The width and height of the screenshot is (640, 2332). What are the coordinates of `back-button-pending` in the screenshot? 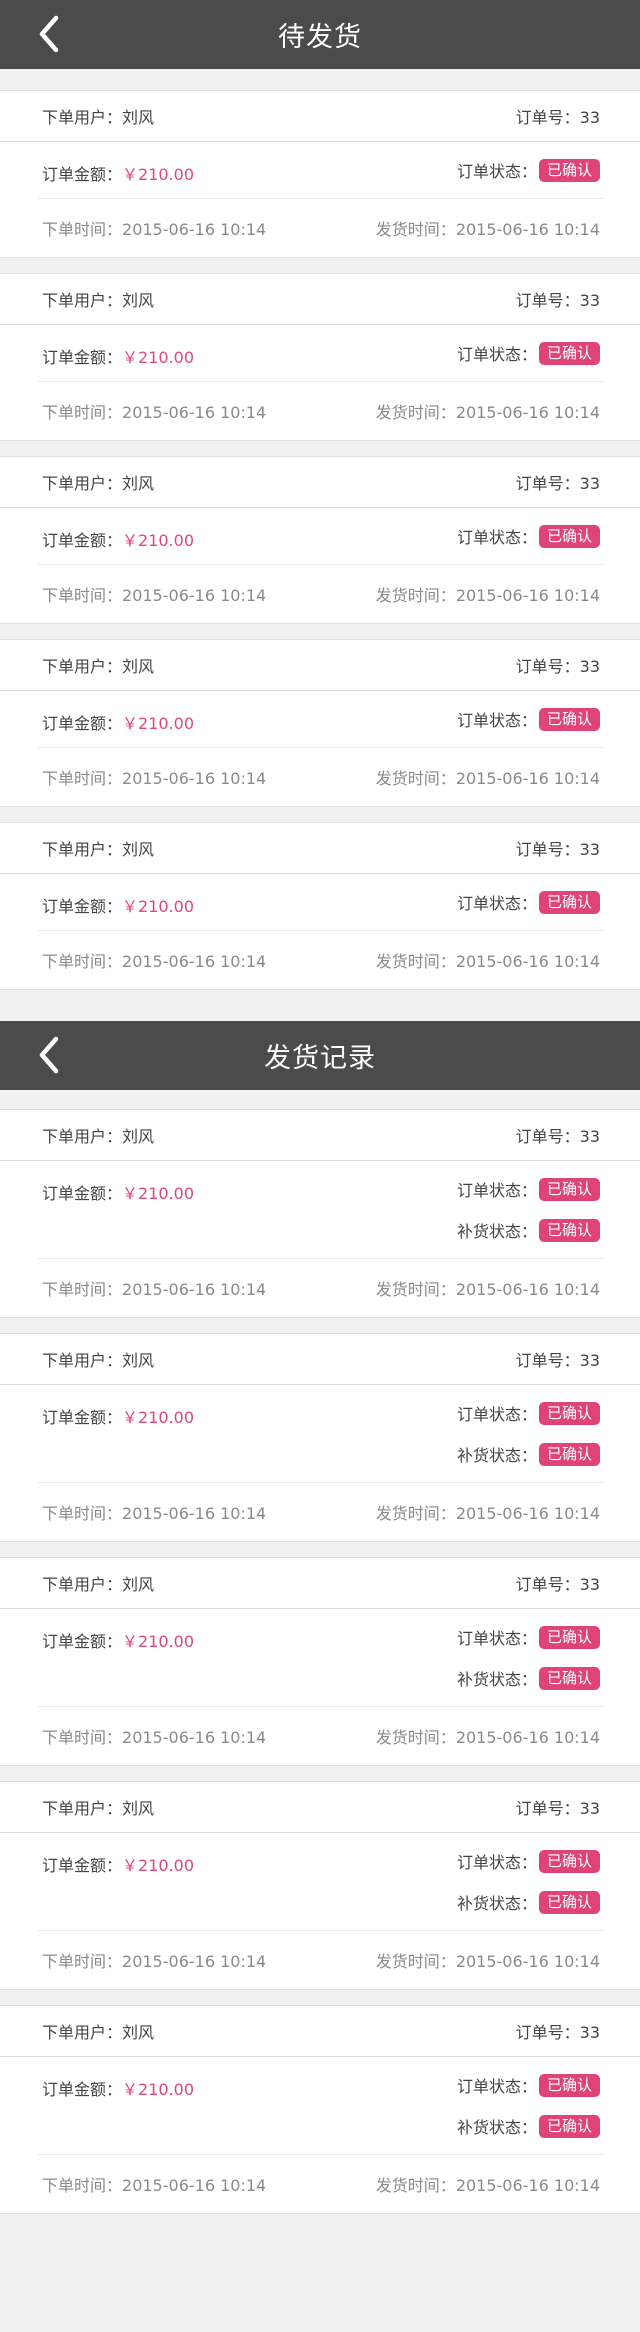 It's located at (49, 34).